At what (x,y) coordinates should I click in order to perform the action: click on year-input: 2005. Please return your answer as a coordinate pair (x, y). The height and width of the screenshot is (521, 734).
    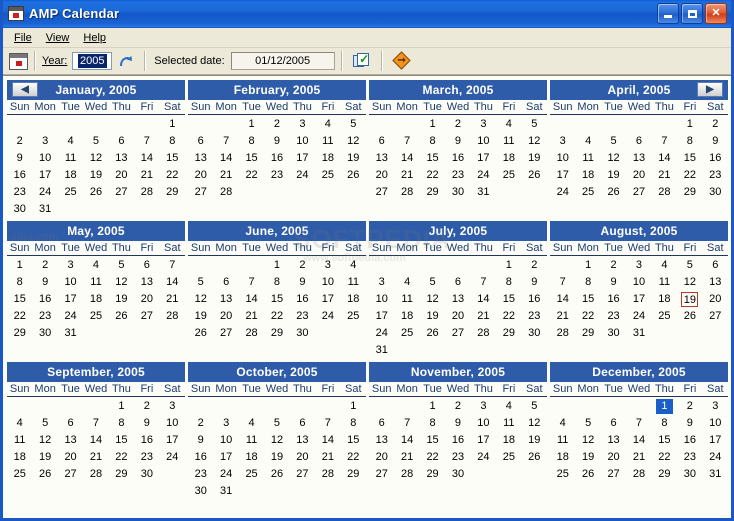
    Looking at the image, I should click on (92, 61).